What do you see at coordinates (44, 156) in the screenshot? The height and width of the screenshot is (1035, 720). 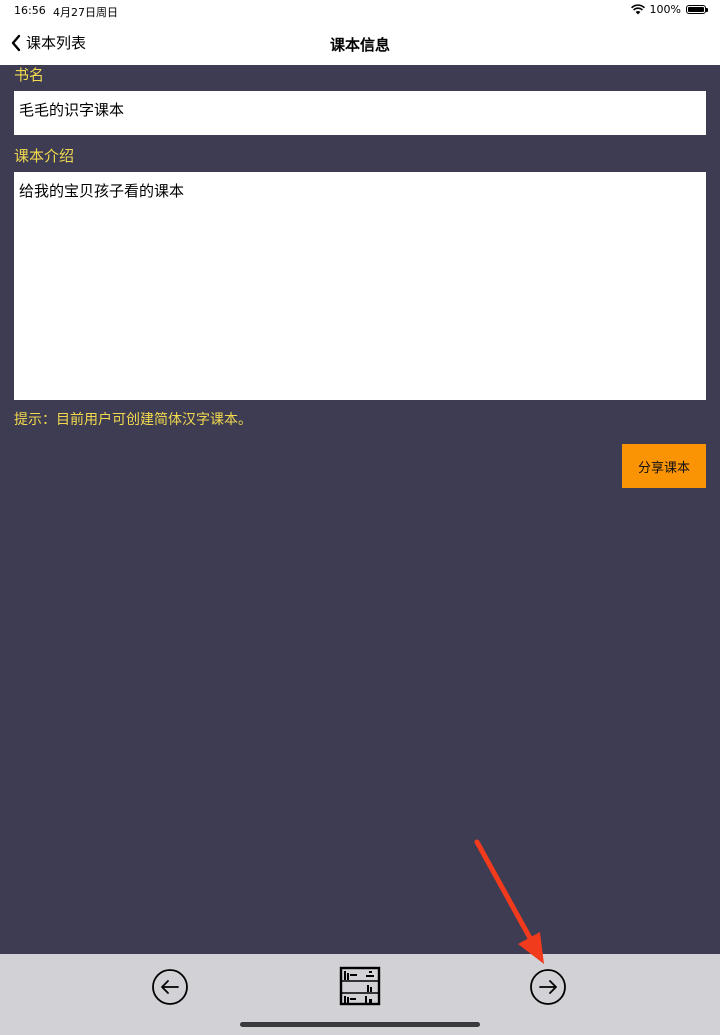 I see `intro-label: 课本介绍` at bounding box center [44, 156].